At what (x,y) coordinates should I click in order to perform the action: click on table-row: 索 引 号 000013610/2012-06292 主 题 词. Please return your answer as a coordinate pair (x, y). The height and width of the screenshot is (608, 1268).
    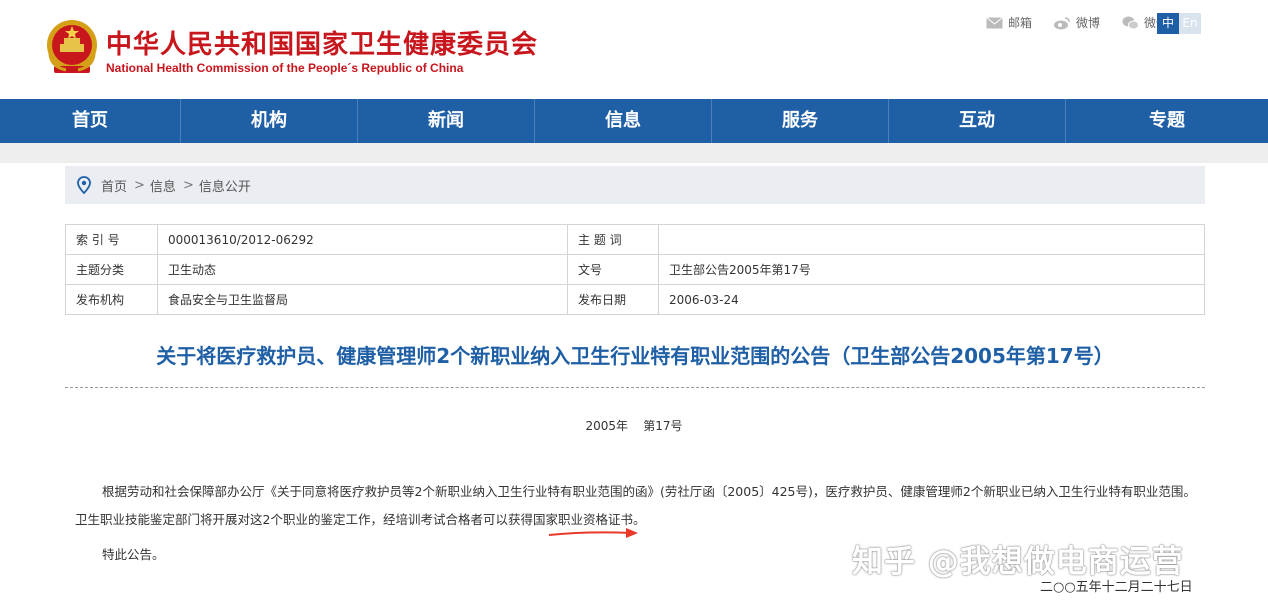
    Looking at the image, I should click on (635, 239).